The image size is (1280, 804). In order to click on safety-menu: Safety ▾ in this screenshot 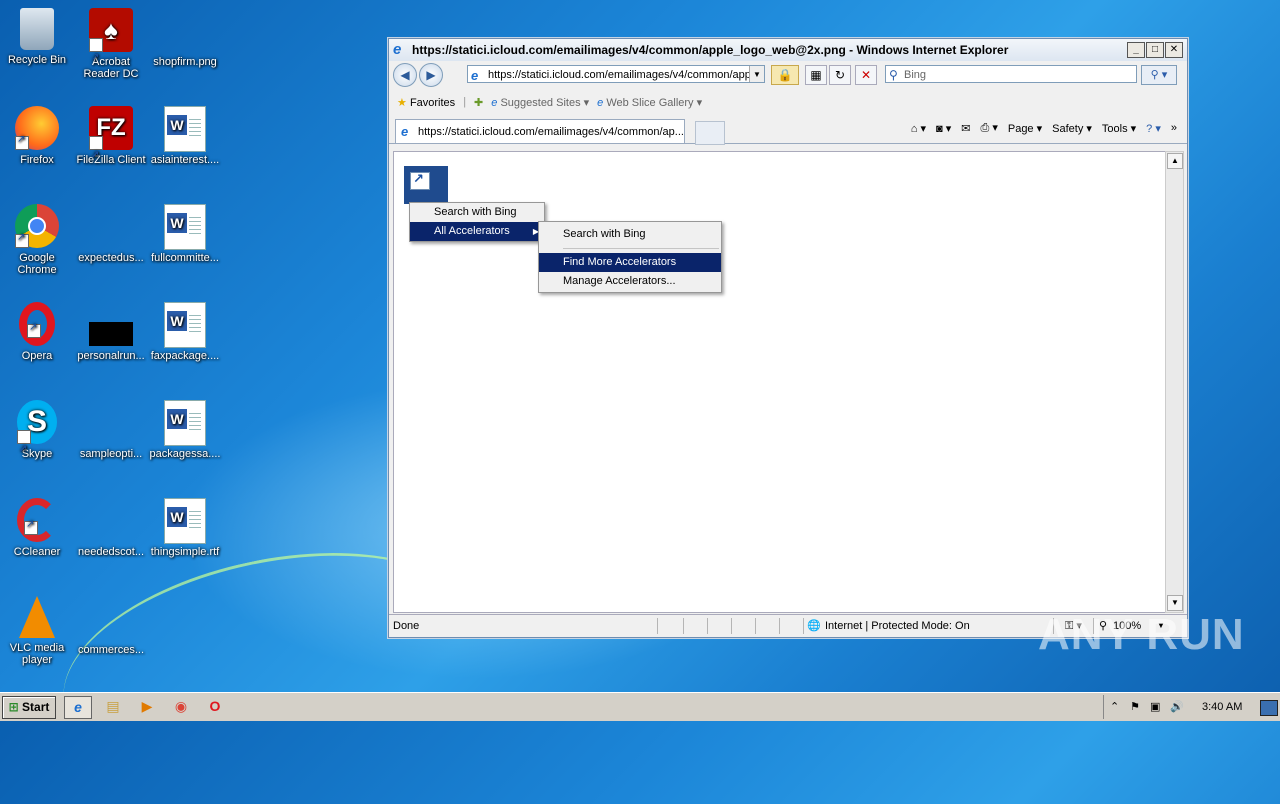, I will do `click(1072, 128)`.